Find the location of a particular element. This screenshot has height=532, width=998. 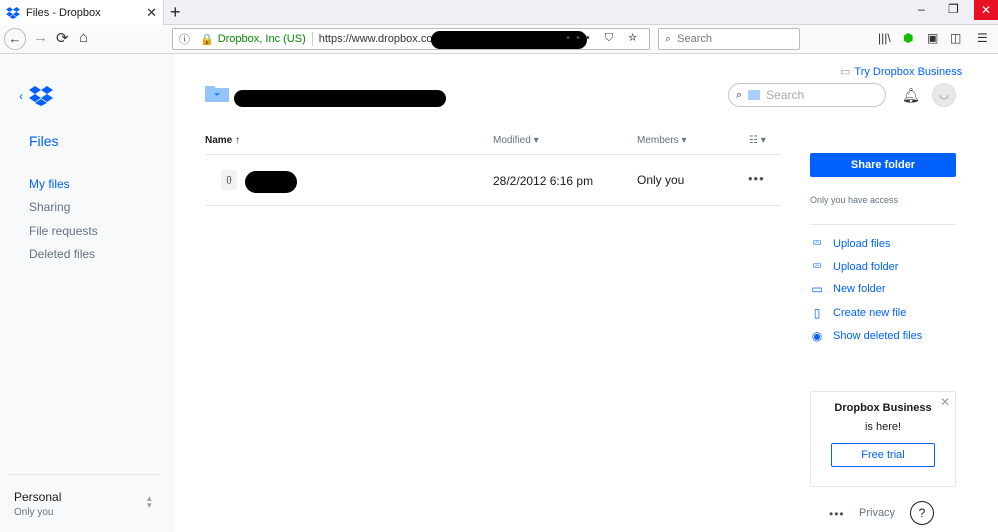

sidebar-item-deleted-files: Deleted files is located at coordinates (62, 254).